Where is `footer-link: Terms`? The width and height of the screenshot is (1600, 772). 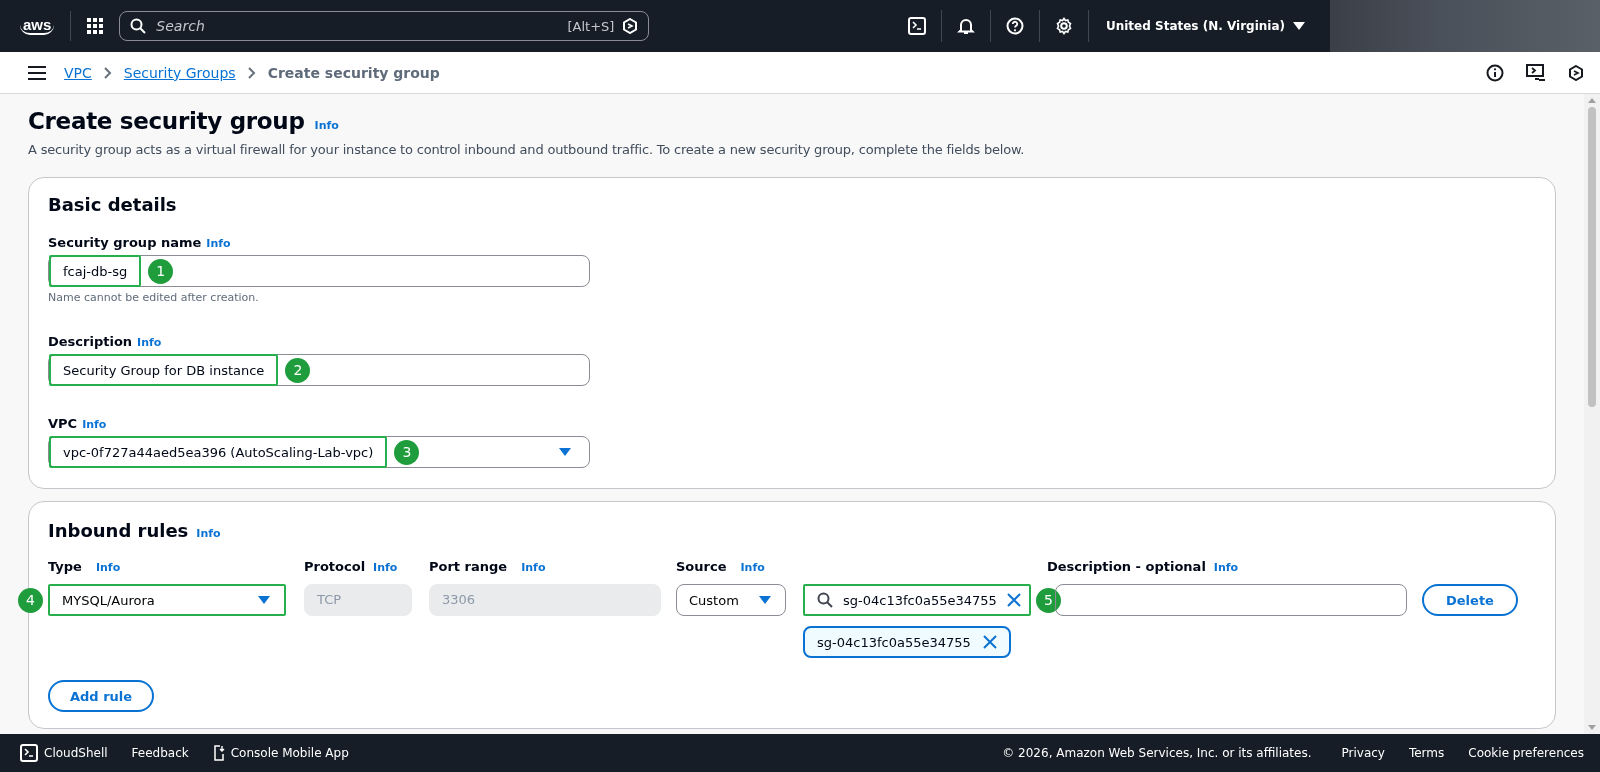
footer-link: Terms is located at coordinates (1426, 753).